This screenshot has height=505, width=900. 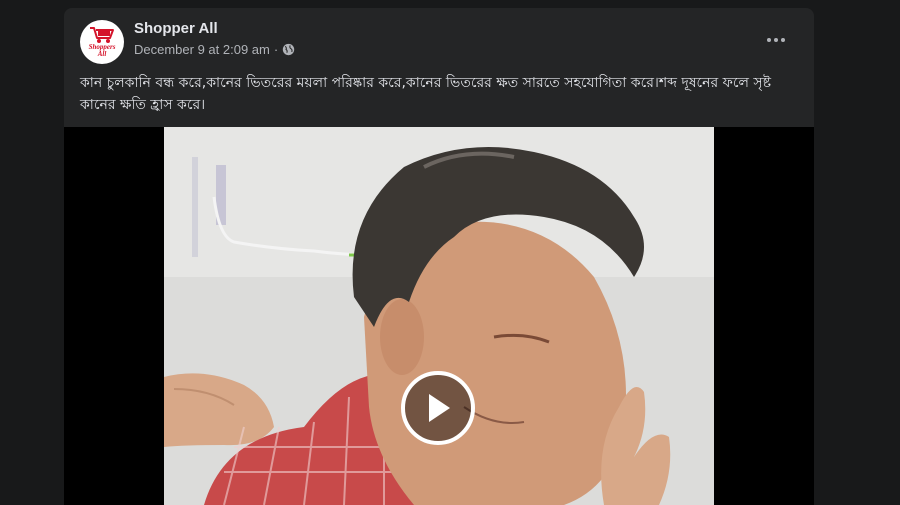 I want to click on post-timestamp: December 9 at 2:09 am, so click(x=202, y=49).